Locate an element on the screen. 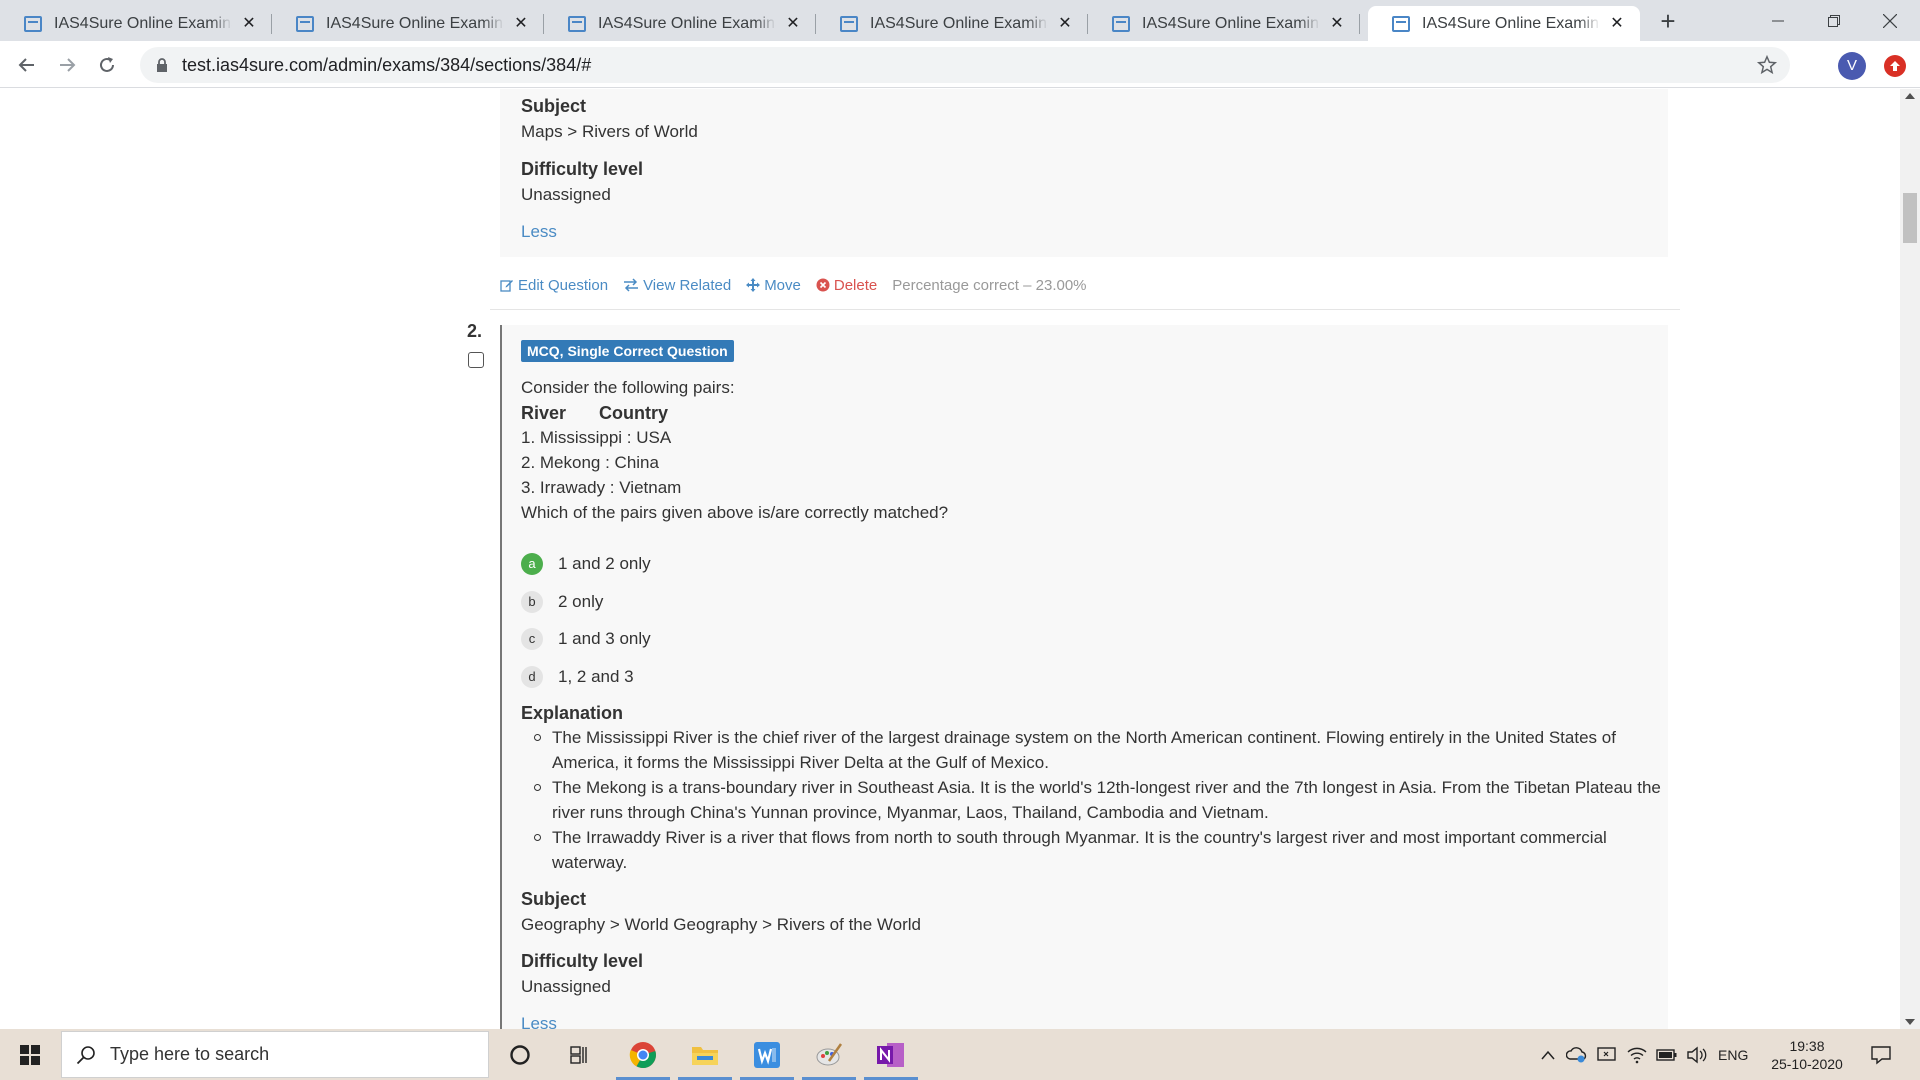  browser-tab-1: IAS4Sure Online Examination ✕ is located at coordinates (136, 23).